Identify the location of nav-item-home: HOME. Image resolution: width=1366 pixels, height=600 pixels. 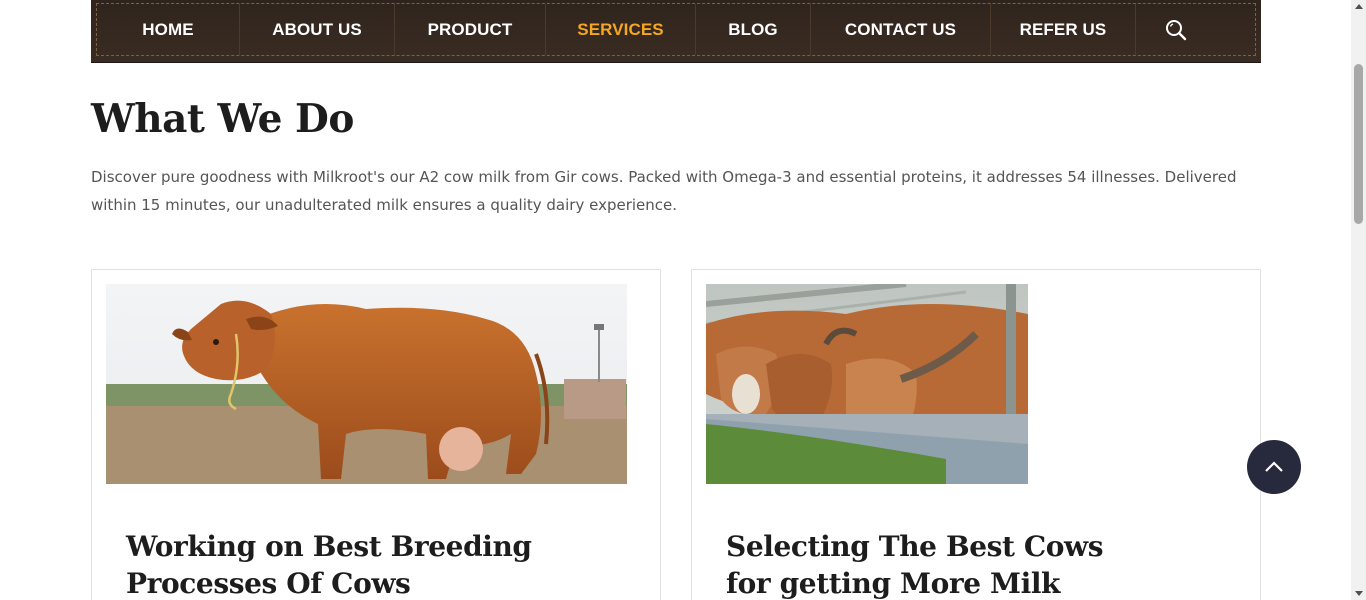
(168, 29).